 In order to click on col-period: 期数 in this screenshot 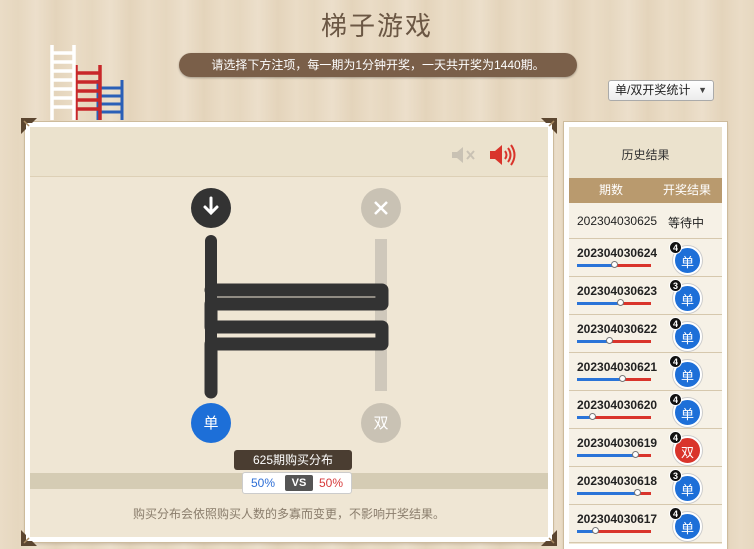, I will do `click(611, 190)`.